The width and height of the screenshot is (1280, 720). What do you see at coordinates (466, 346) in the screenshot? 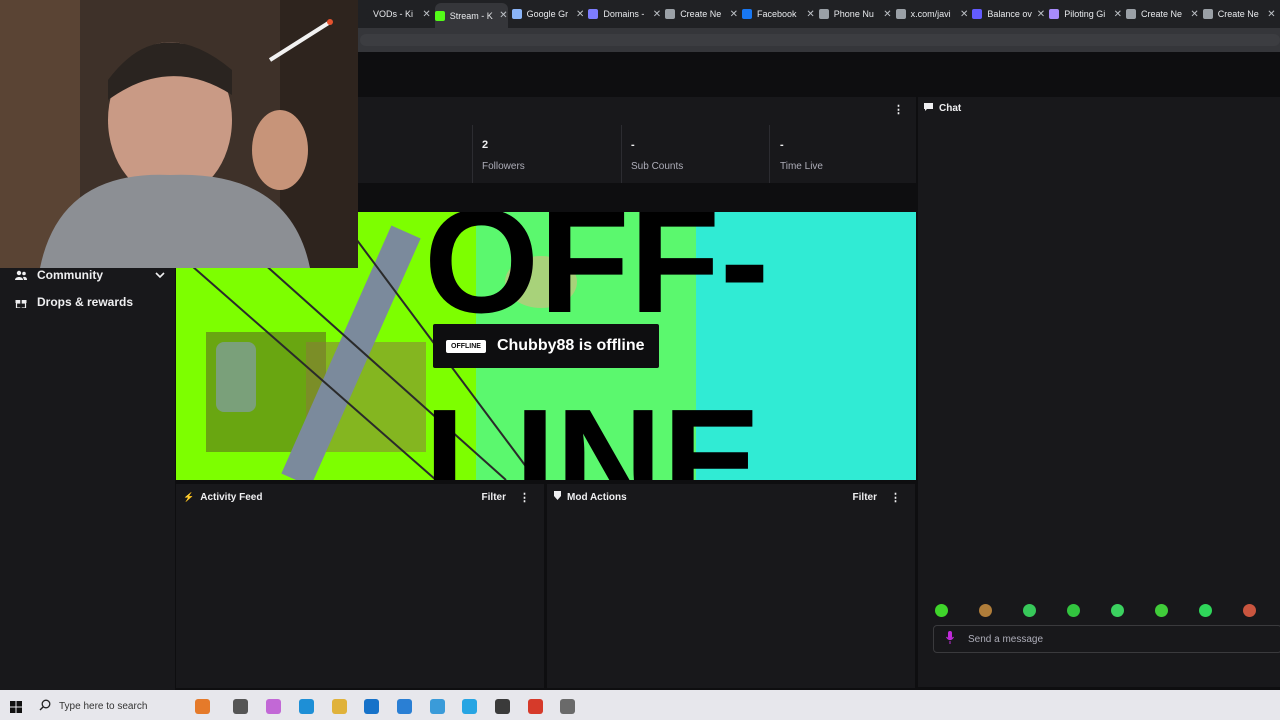
I see `offline-badge: OFFLINE` at bounding box center [466, 346].